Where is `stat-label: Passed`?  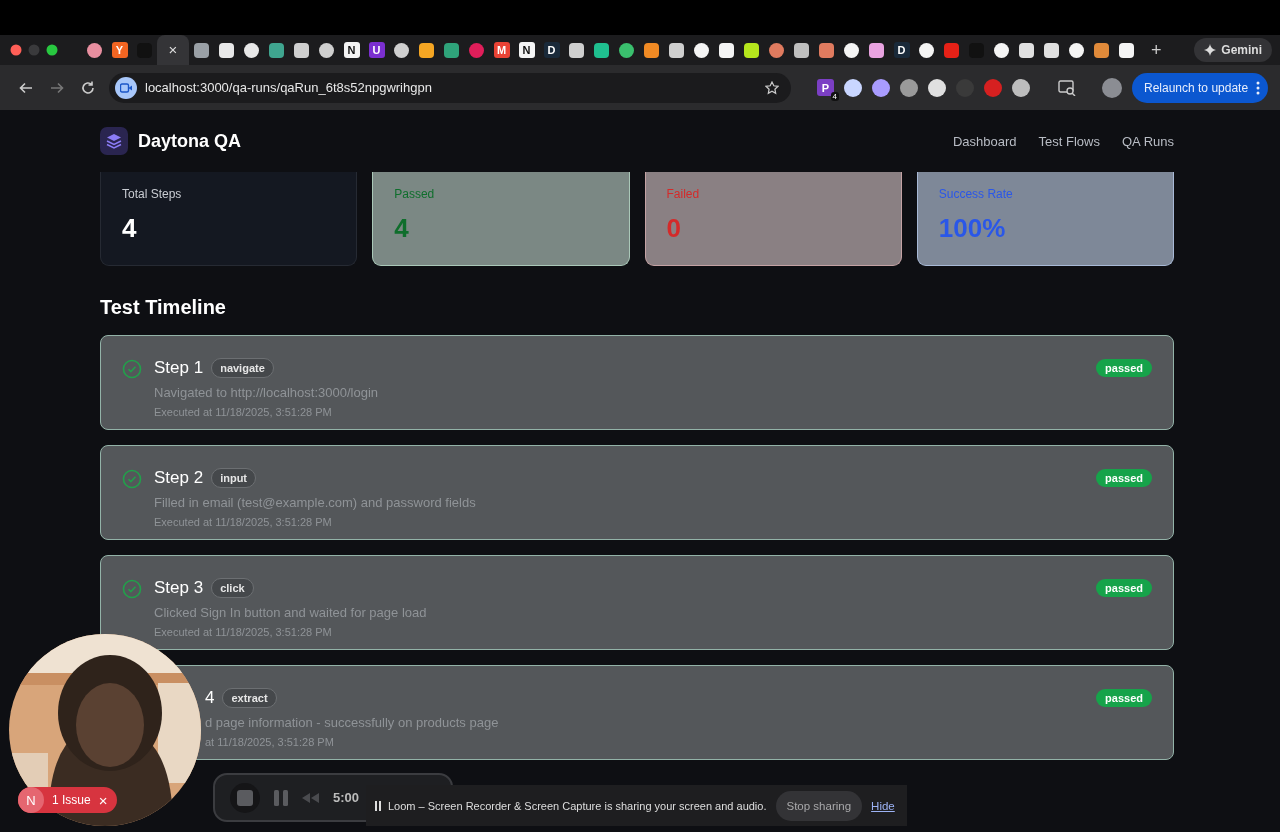 stat-label: Passed is located at coordinates (415, 194).